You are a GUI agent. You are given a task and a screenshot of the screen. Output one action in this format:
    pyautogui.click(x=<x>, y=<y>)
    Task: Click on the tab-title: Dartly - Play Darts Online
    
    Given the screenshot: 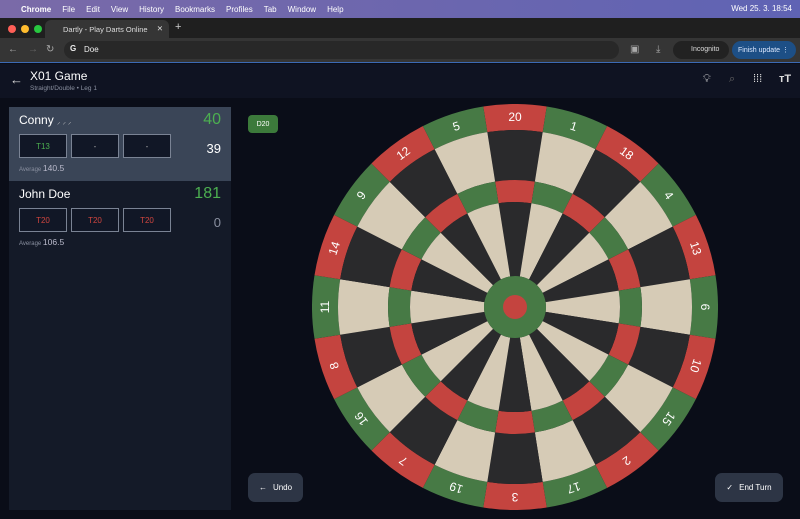 What is the action you would take?
    pyautogui.click(x=105, y=29)
    